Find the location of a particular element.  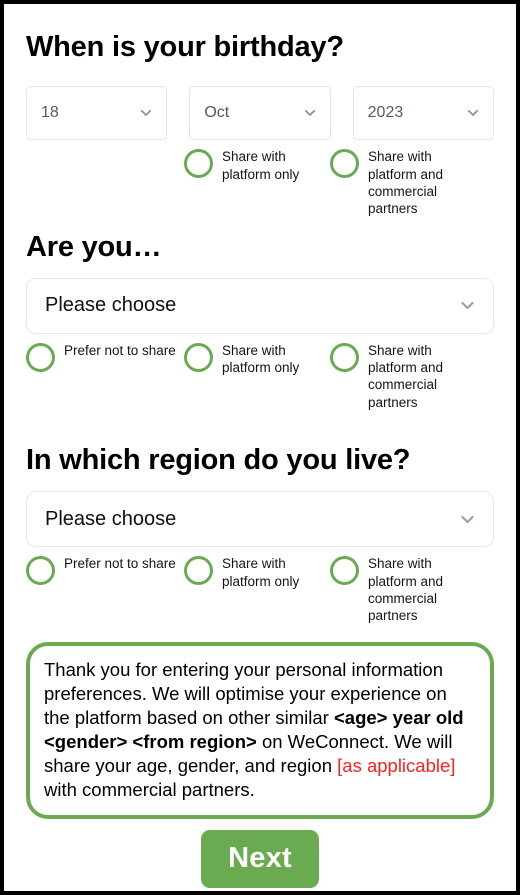

gender-select-value: Please choose is located at coordinates (111, 305).